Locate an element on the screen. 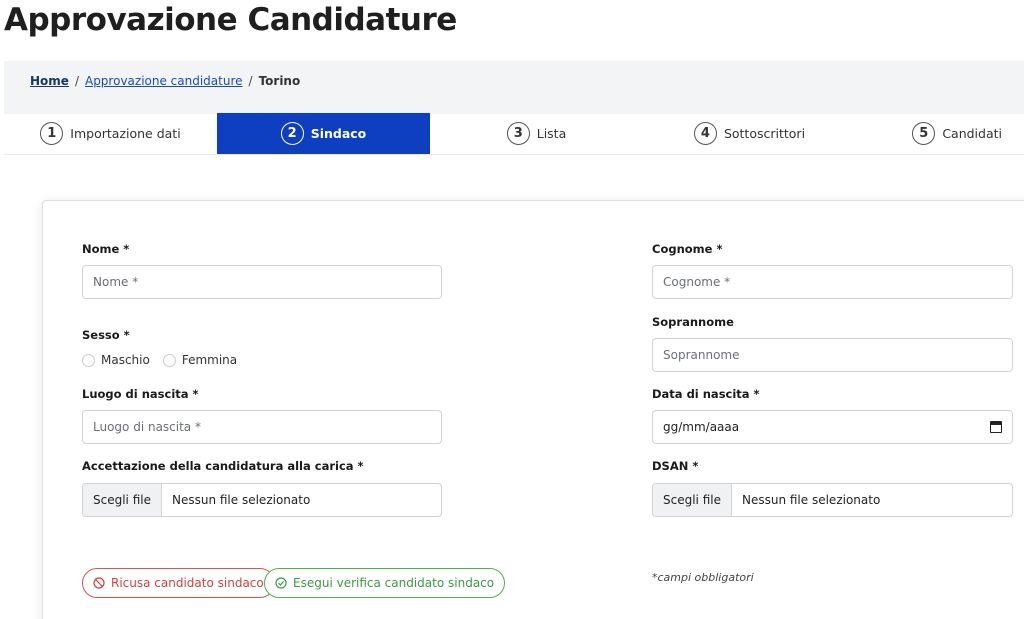 Image resolution: width=1024 pixels, height=619 pixels. radio-maschio is located at coordinates (88, 360).